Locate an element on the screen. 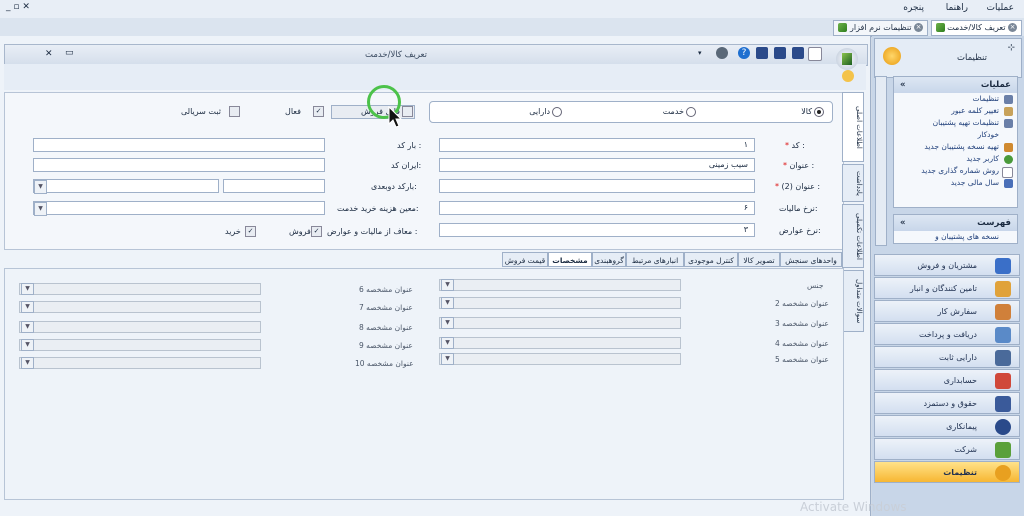  save-close-icon is located at coordinates (762, 53).